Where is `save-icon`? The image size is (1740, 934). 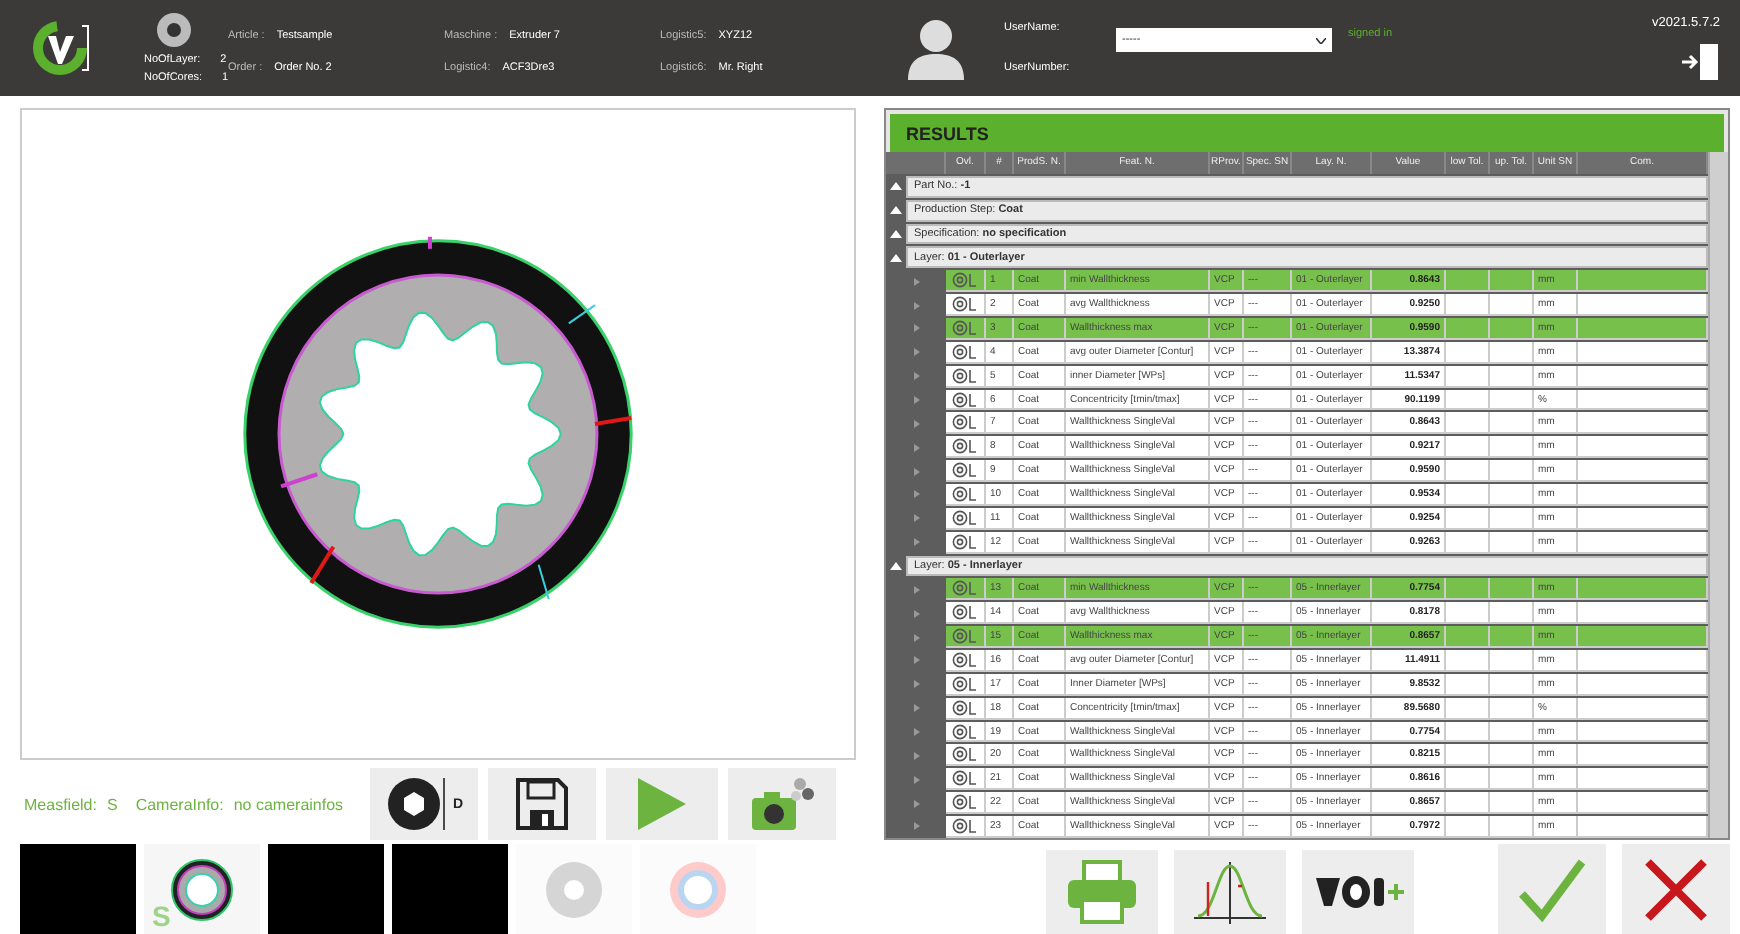 save-icon is located at coordinates (542, 804).